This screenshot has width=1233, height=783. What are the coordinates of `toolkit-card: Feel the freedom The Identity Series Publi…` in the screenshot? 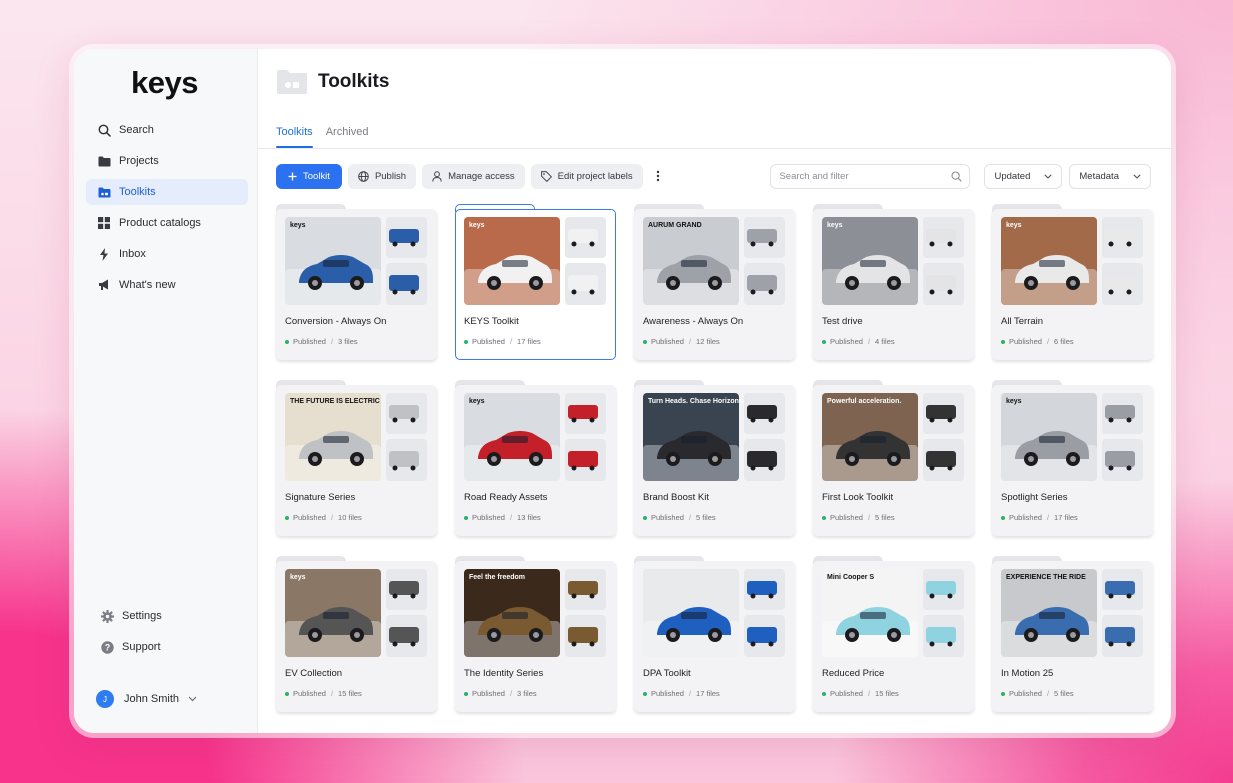 It's located at (535, 634).